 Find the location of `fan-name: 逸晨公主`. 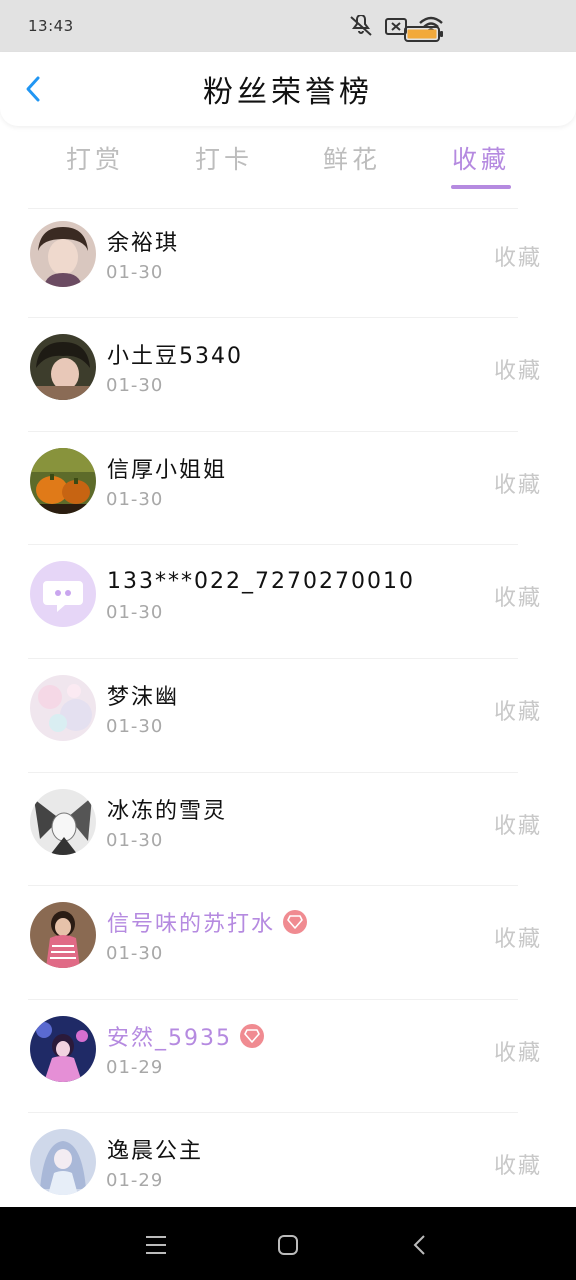

fan-name: 逸晨公主 is located at coordinates (155, 1151).